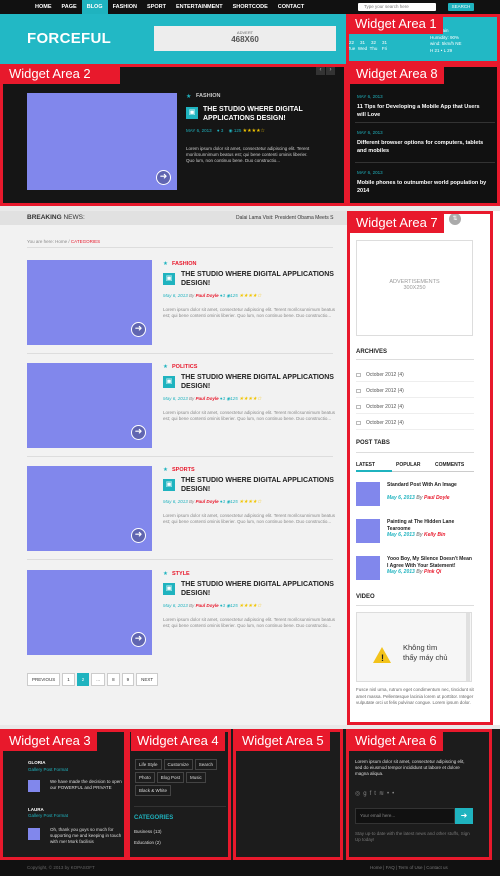 This screenshot has width=500, height=876. I want to click on nav-item-contact: CONTACT, so click(291, 7).